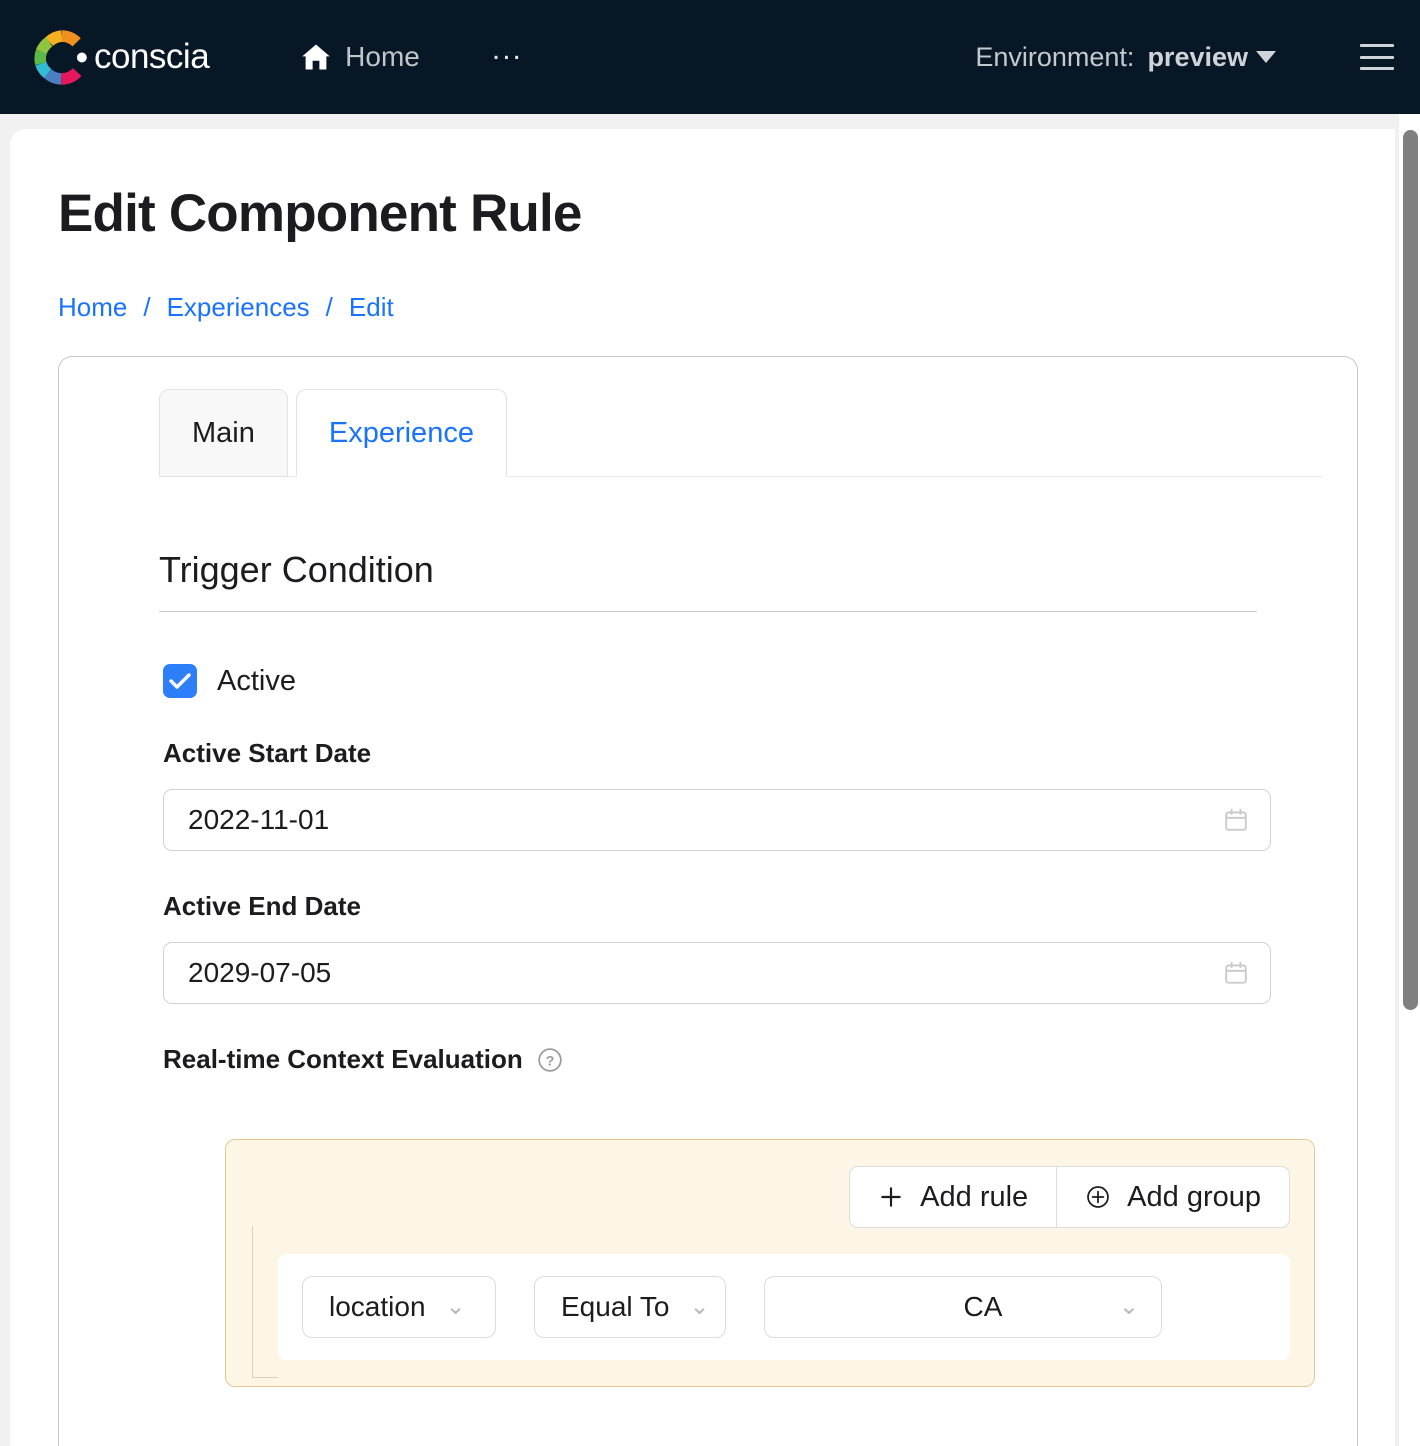 The image size is (1420, 1446). Describe the element at coordinates (771, 1197) in the screenshot. I see `query-builder-toolbar: Add rule Add group` at that location.